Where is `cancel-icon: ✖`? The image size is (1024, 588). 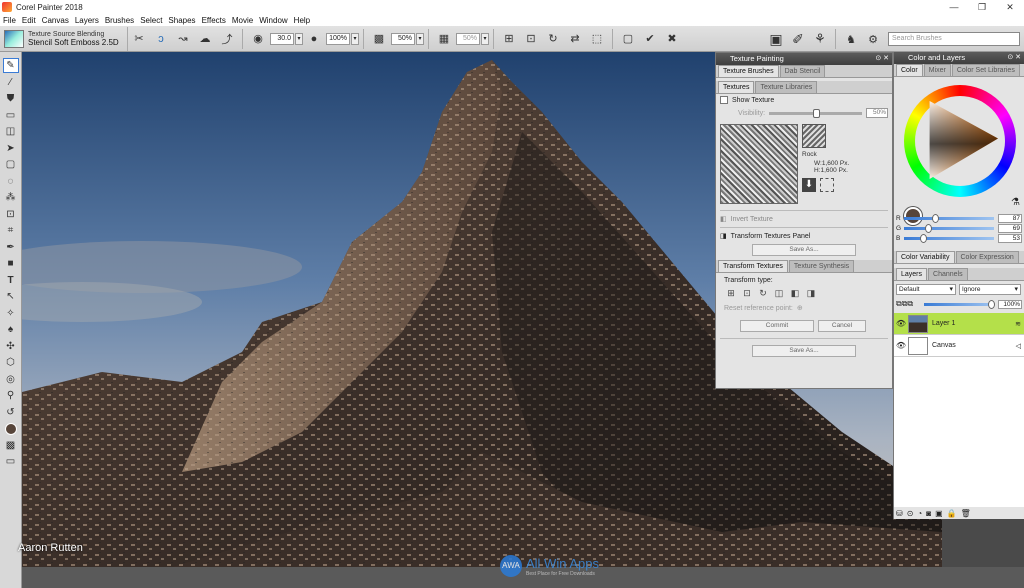
cancel-icon: ✖ is located at coordinates (672, 39).